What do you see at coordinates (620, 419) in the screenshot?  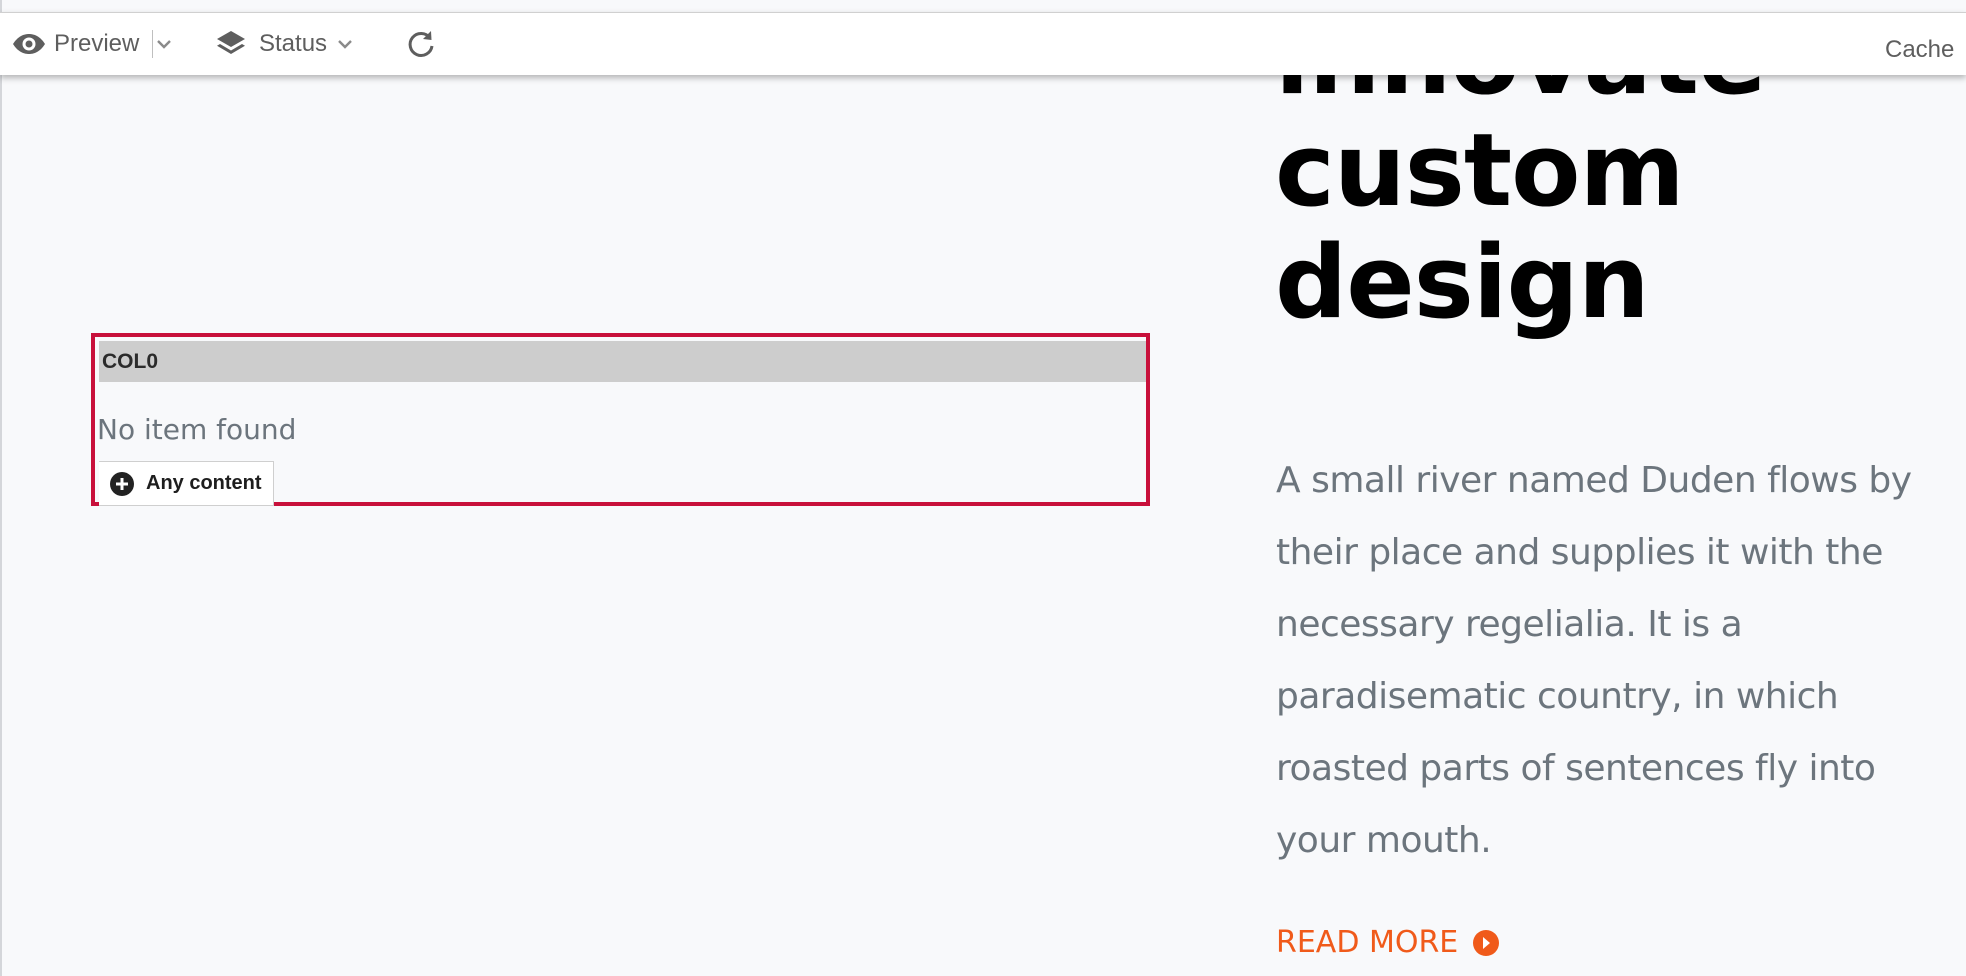 I see `grid-container: COL0 No item found Any content` at bounding box center [620, 419].